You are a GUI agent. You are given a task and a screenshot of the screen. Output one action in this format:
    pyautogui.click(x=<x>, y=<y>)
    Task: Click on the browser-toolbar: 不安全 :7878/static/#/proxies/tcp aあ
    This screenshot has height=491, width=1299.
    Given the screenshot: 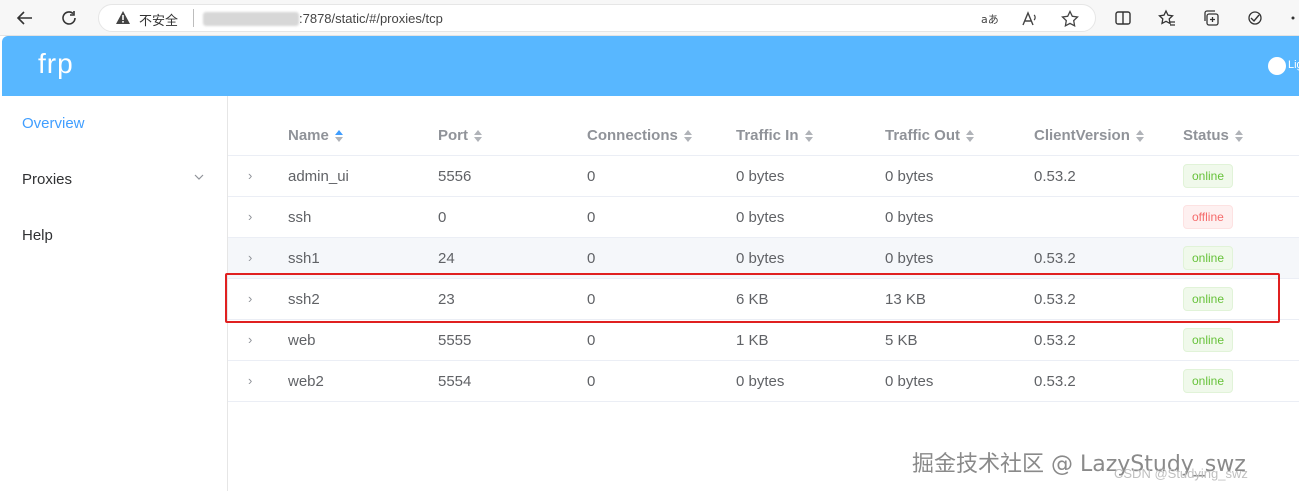 What is the action you would take?
    pyautogui.click(x=649, y=18)
    